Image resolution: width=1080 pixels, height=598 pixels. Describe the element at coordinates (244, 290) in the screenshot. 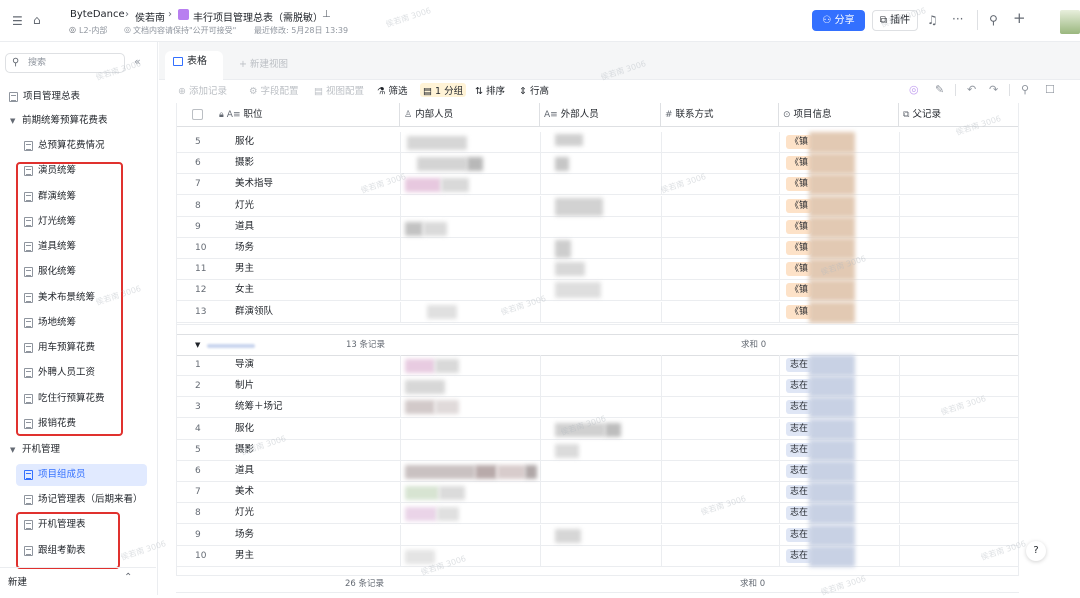

I see `cell-position: 女主` at that location.